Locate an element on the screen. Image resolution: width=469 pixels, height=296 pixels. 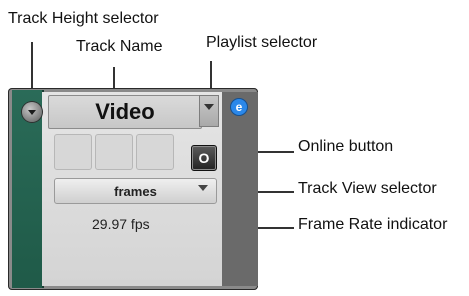
frame-rate-indicator: 29.97 fps is located at coordinates (121, 224).